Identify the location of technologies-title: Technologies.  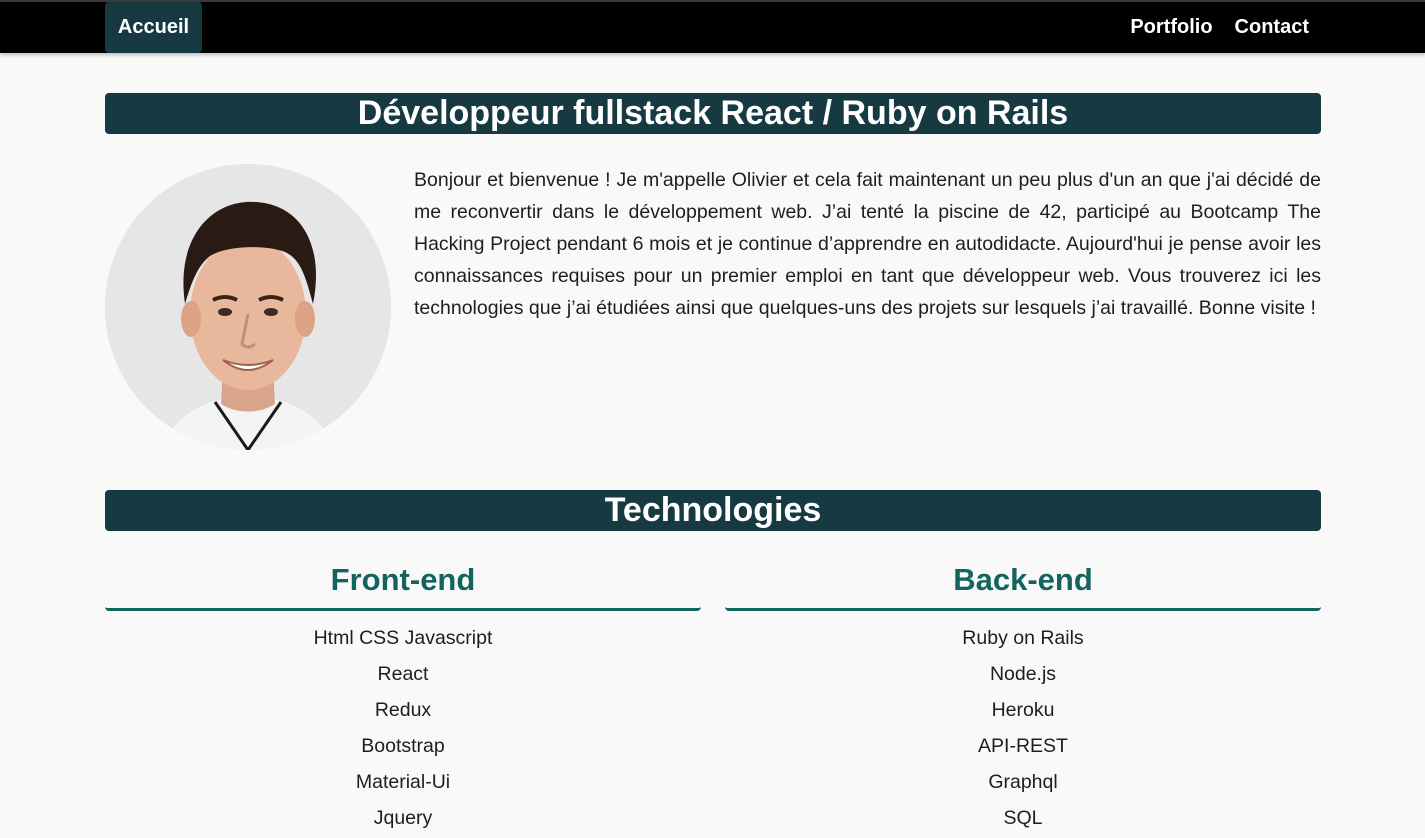
(713, 510).